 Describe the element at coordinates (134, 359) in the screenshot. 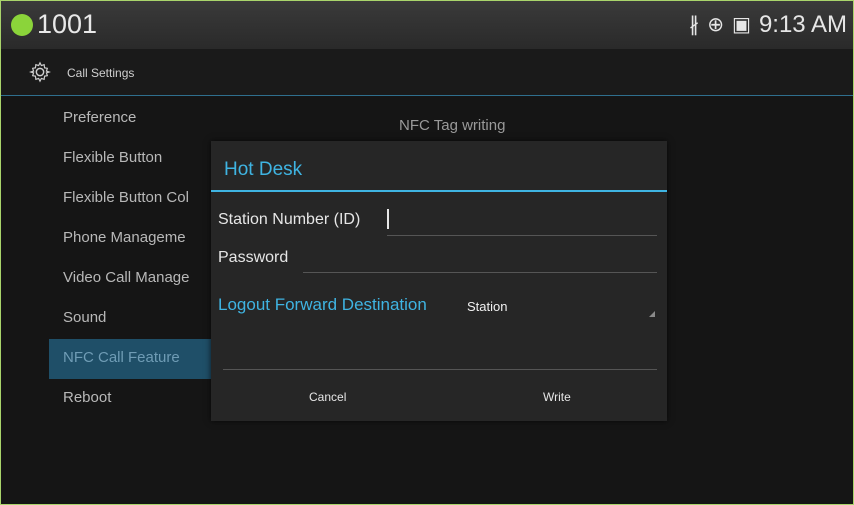

I see `sidebar-item-nfc-call-feature: NFC Call Feature` at that location.